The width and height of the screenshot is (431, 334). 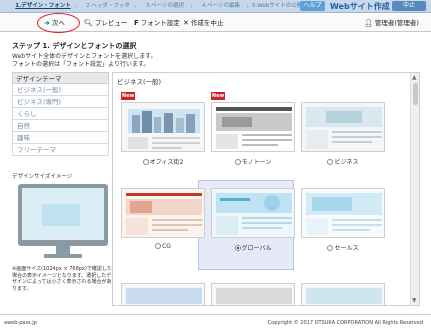 What do you see at coordinates (60, 150) in the screenshot?
I see `theme-category-free: フリーテーマ` at bounding box center [60, 150].